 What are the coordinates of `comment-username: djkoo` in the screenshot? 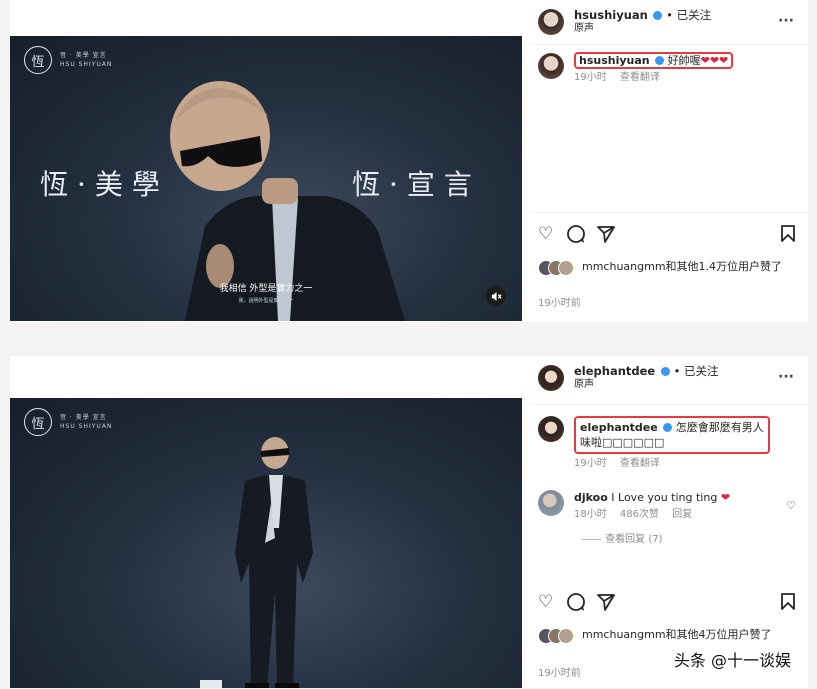 It's located at (591, 497).